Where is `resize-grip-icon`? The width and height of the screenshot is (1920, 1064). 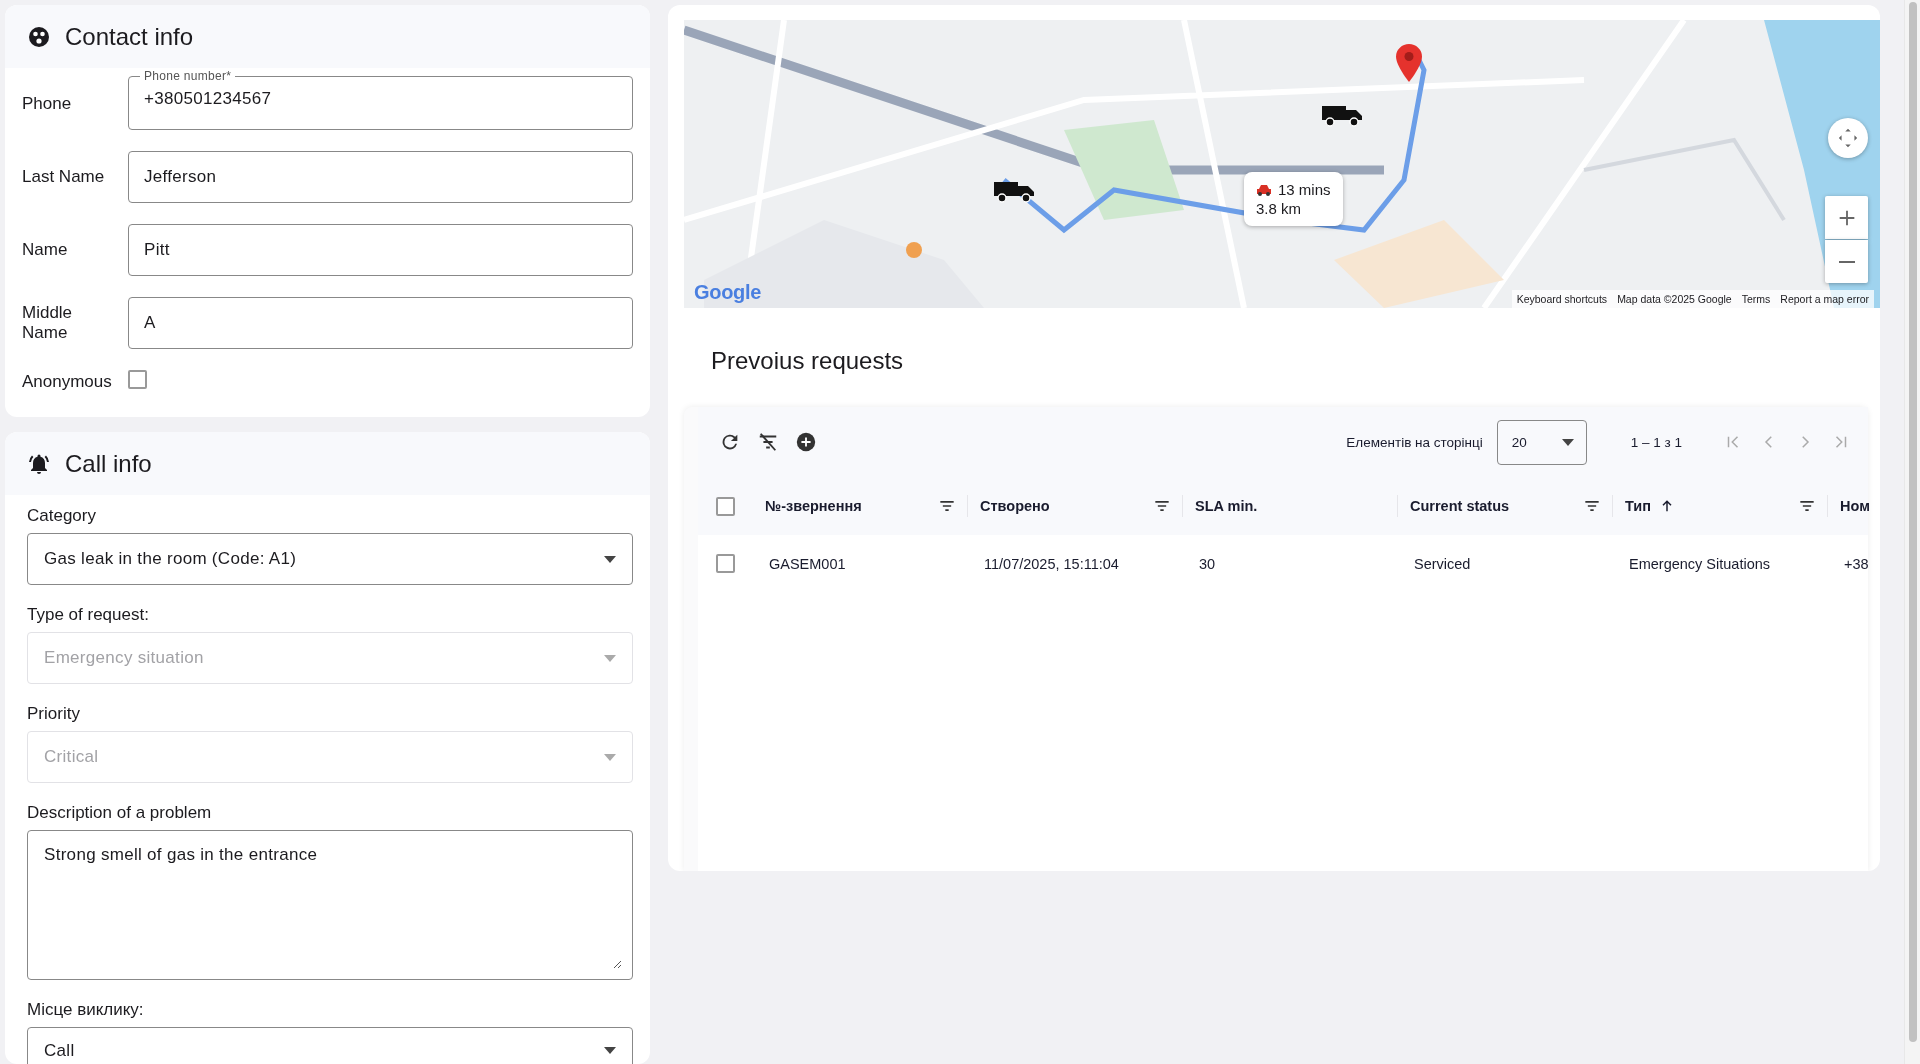 resize-grip-icon is located at coordinates (617, 964).